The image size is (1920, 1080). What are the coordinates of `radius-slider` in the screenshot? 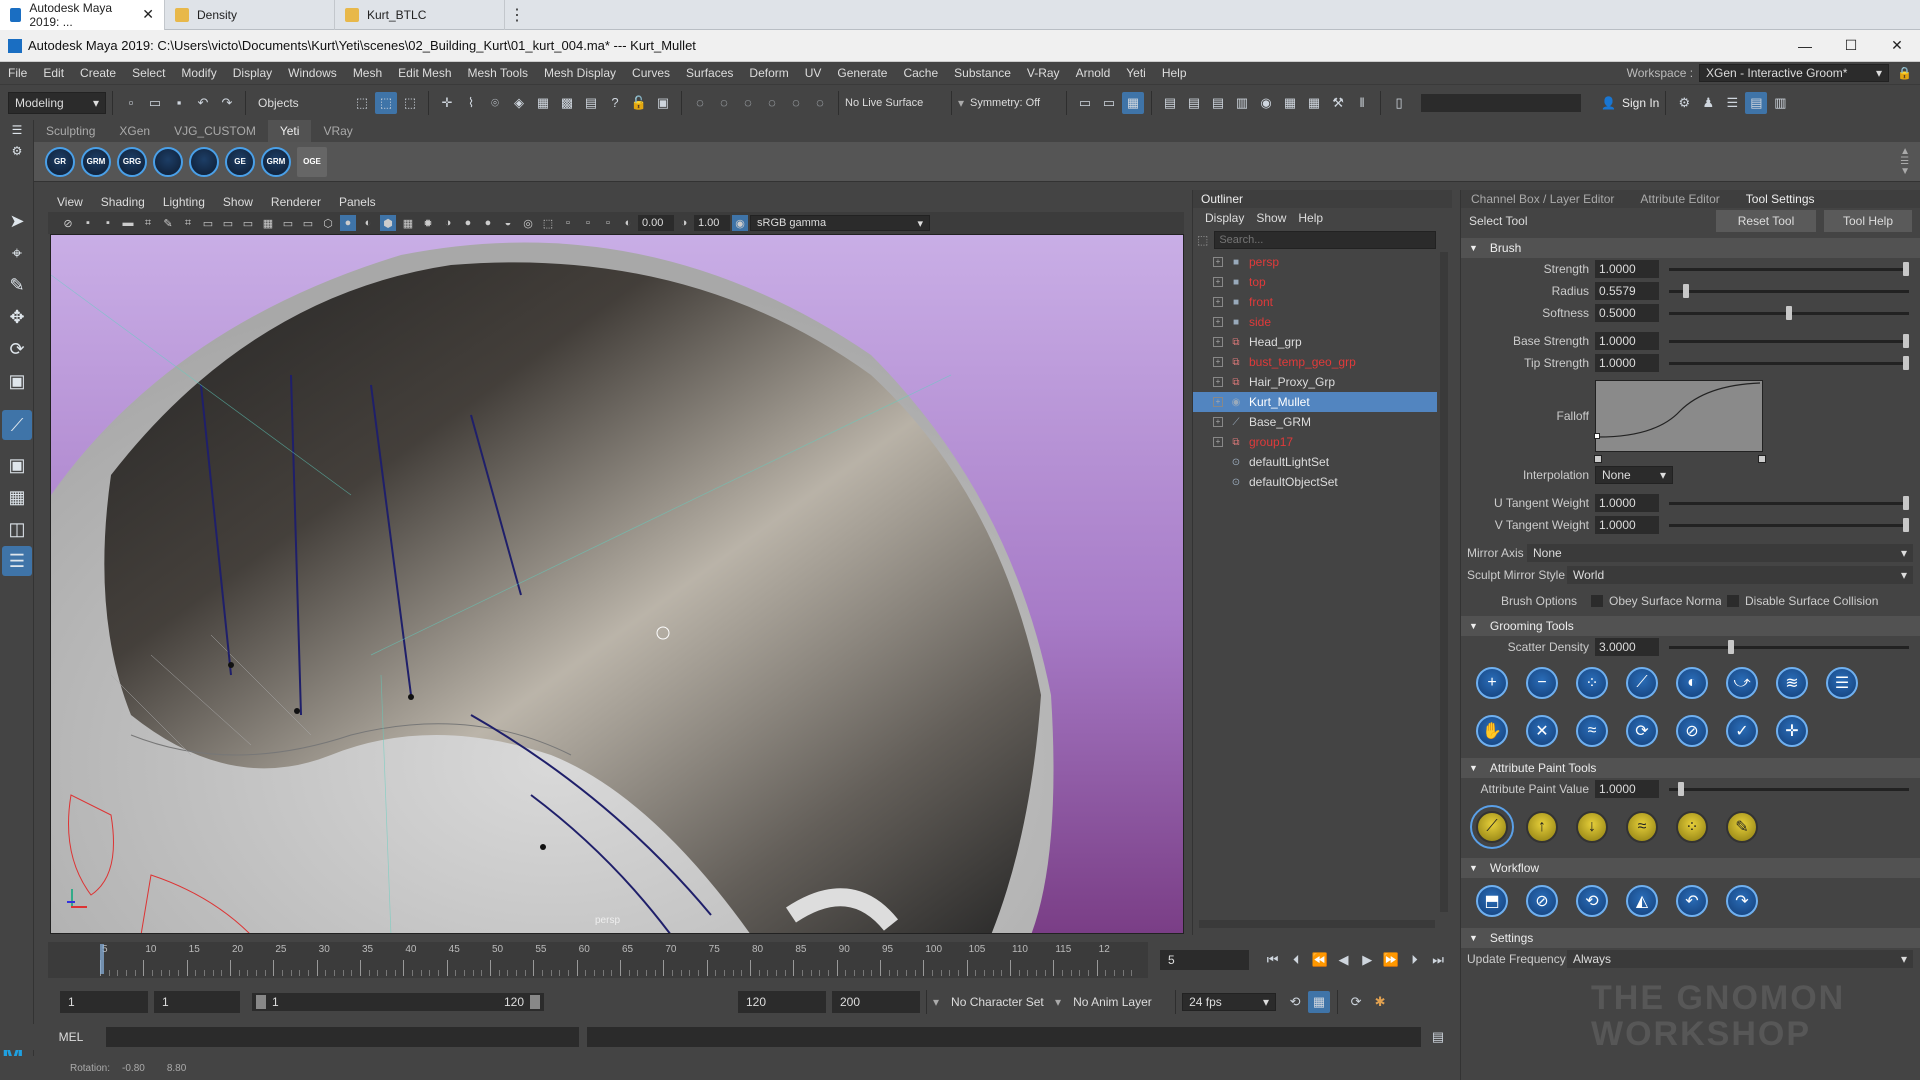 It's located at (1789, 290).